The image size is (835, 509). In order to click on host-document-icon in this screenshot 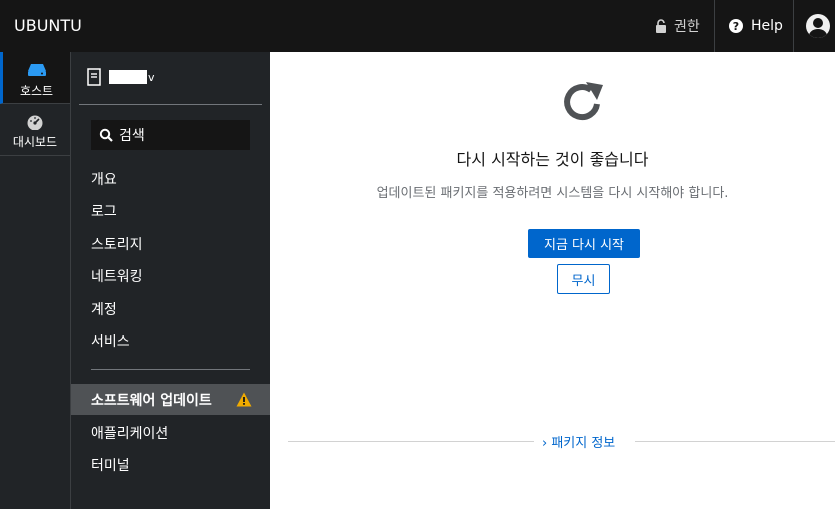, I will do `click(94, 77)`.